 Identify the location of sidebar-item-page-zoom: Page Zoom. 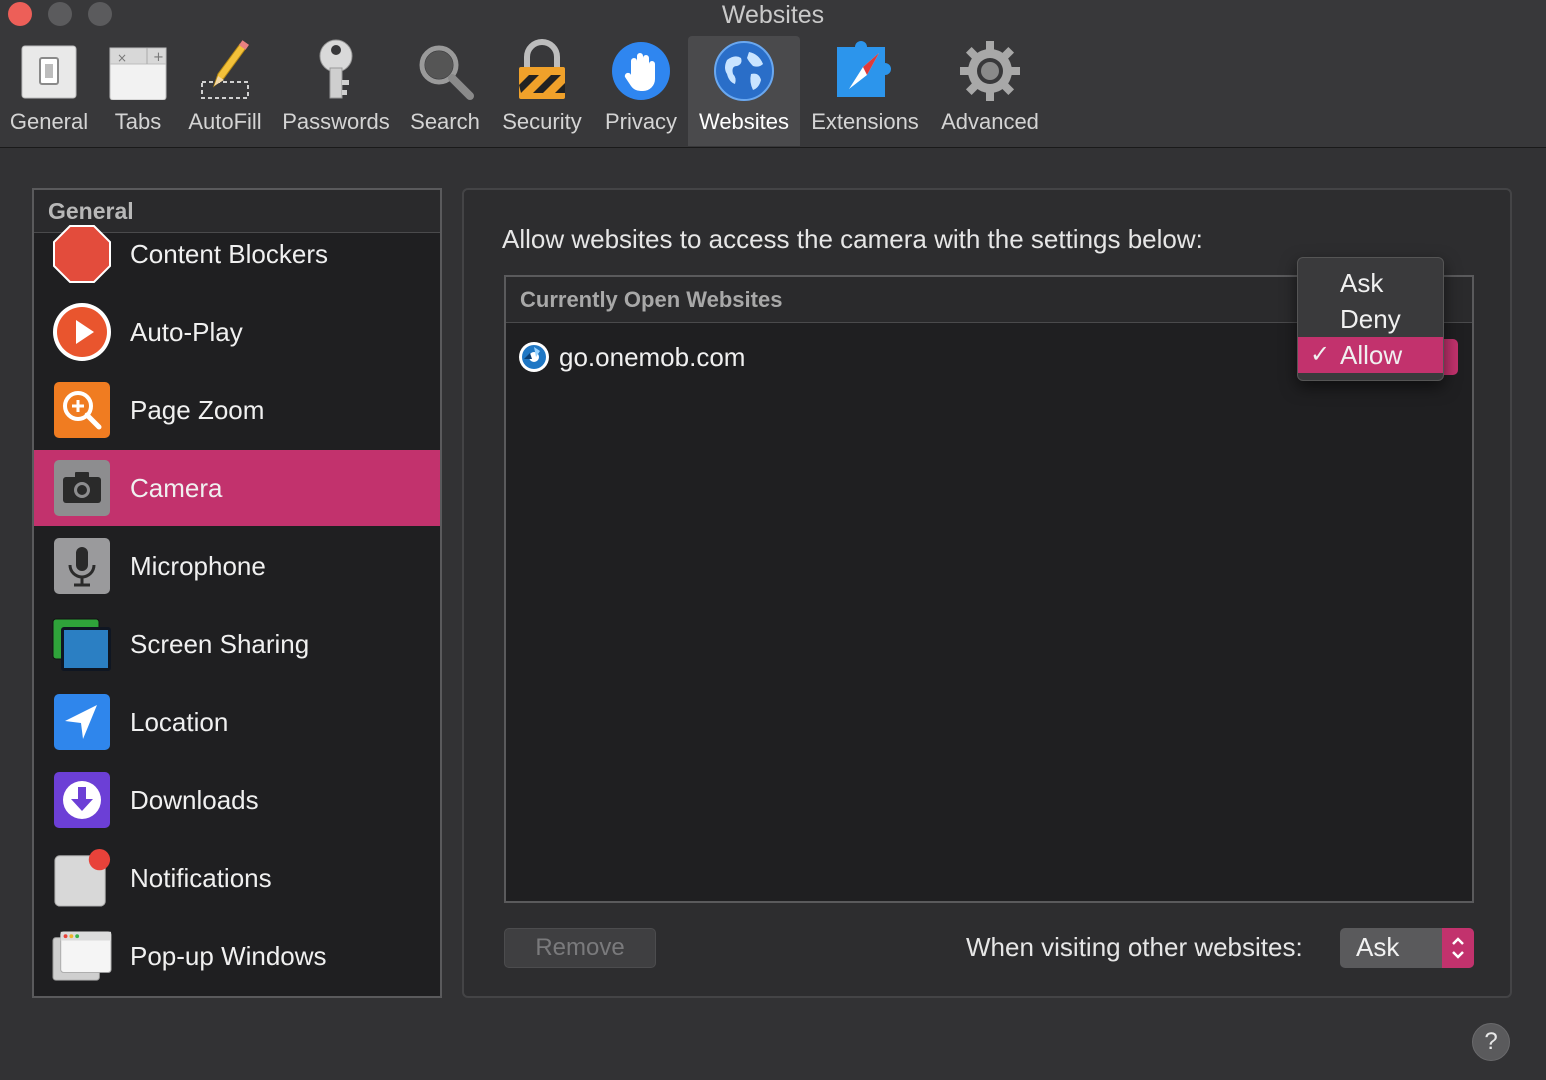
(237, 410).